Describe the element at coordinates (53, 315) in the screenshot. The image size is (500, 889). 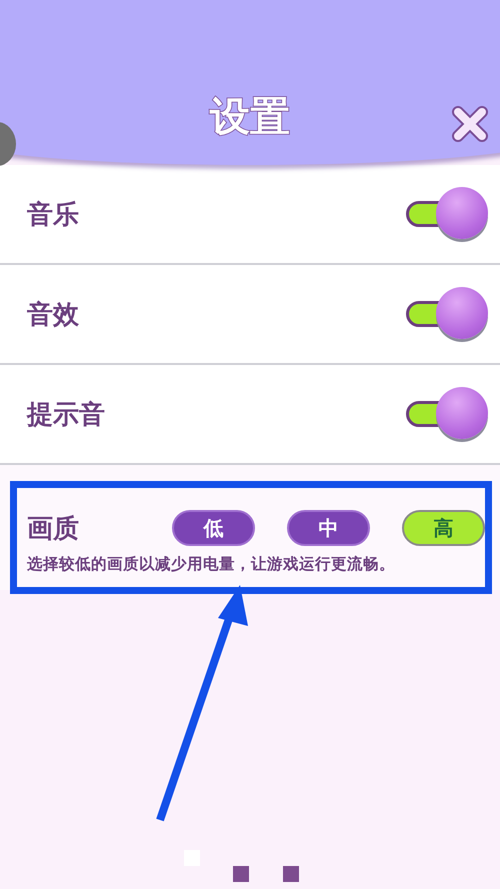
I see `setting-label: 音效` at that location.